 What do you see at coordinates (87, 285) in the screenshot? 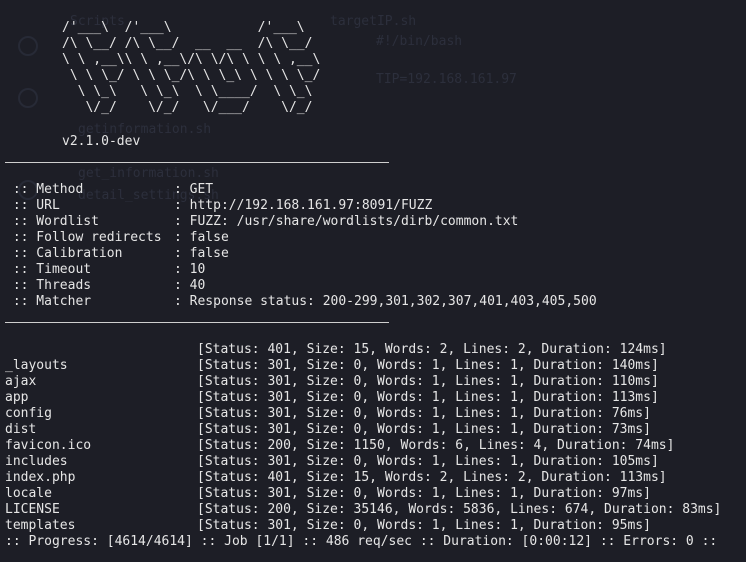
I see `config-key: :: Threads` at bounding box center [87, 285].